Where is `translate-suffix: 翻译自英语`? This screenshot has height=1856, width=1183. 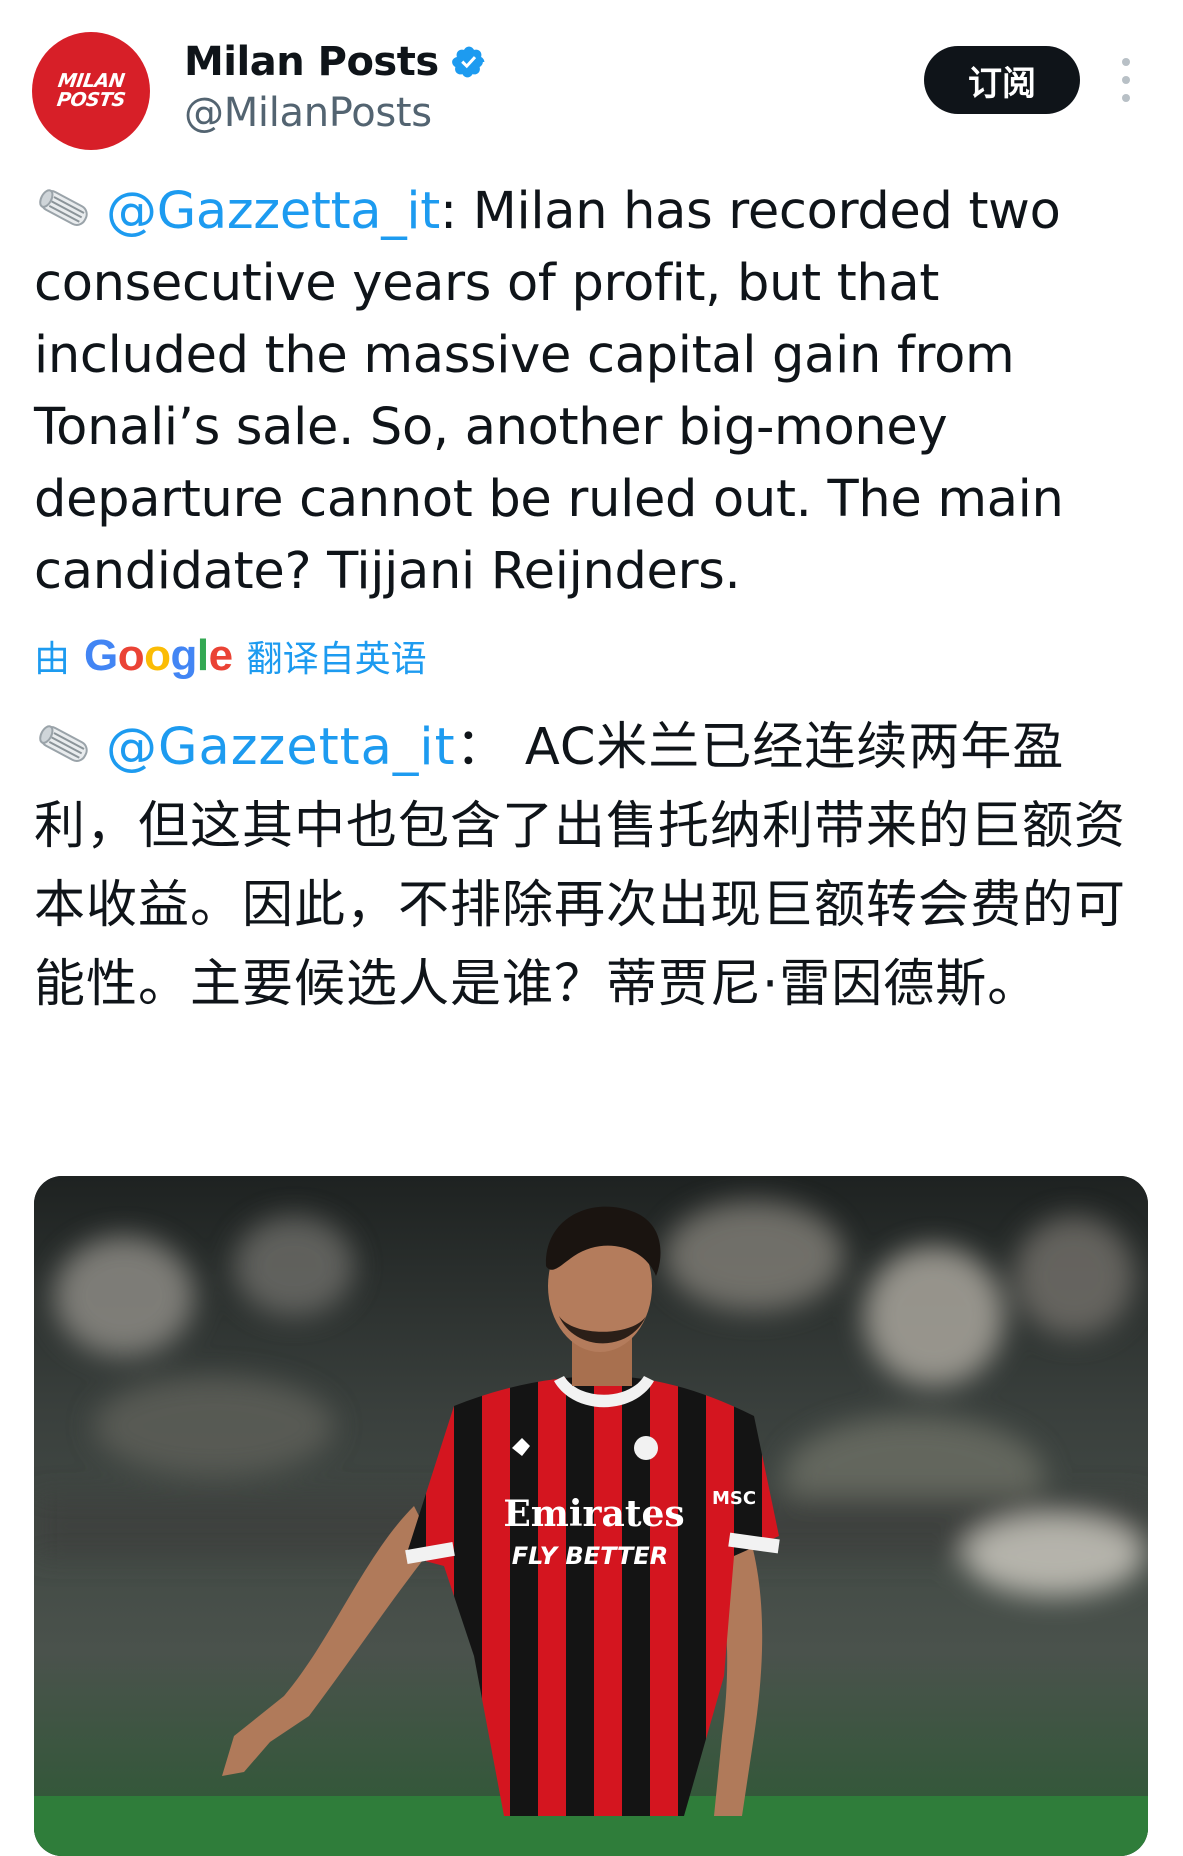 translate-suffix: 翻译自英语 is located at coordinates (336, 659).